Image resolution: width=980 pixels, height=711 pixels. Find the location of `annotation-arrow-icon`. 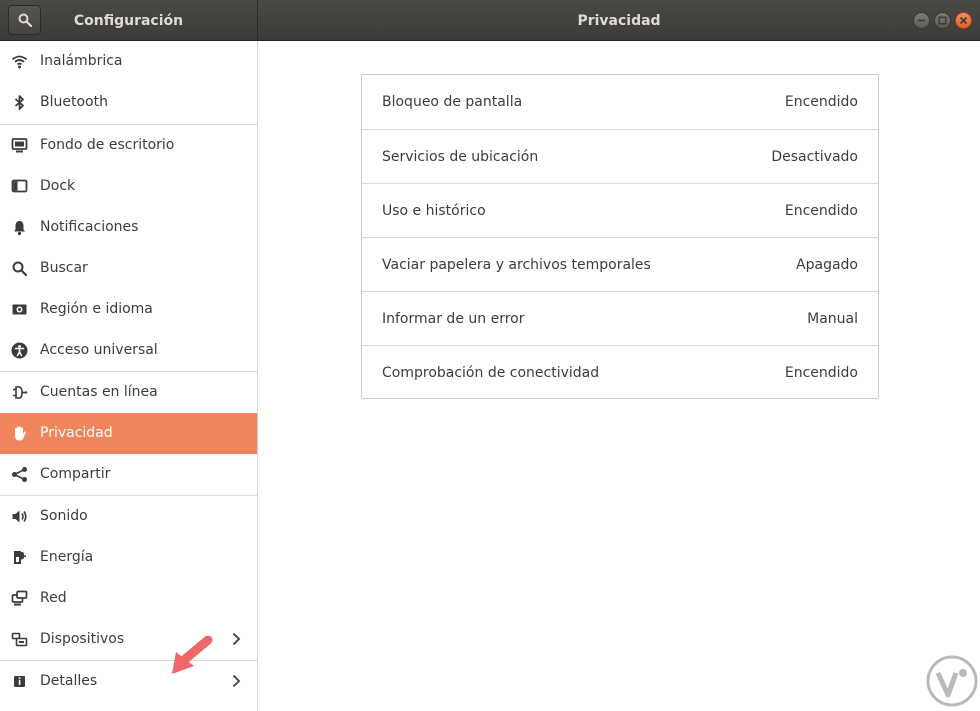

annotation-arrow-icon is located at coordinates (192, 655).